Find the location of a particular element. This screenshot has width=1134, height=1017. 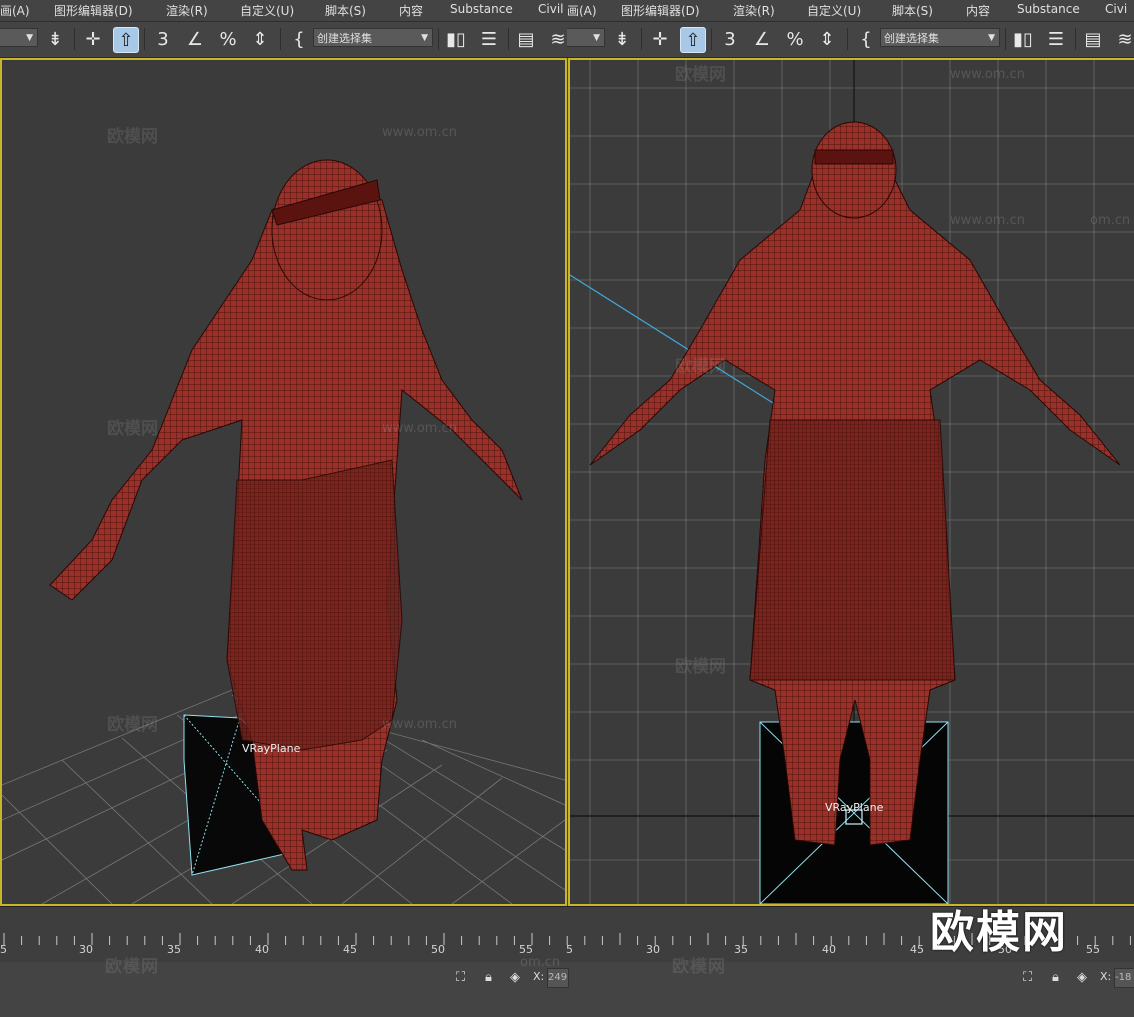

frame-tick-label: 30 is located at coordinates (653, 949).